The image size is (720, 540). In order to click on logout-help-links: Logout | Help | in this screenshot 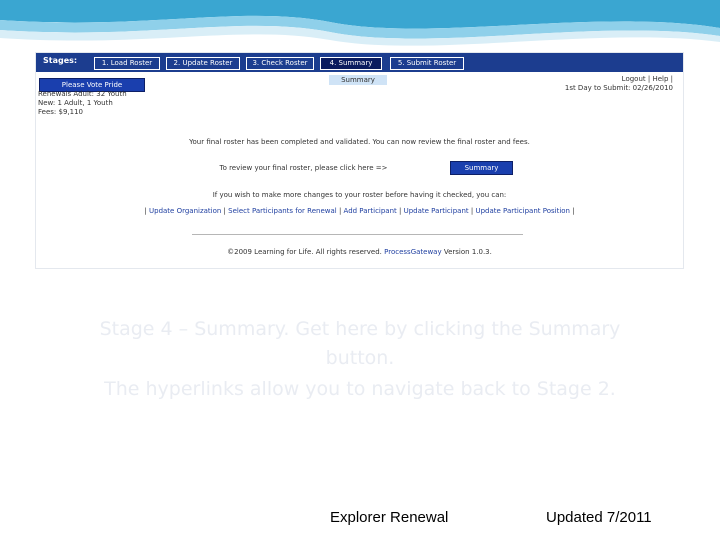, I will do `click(619, 79)`.